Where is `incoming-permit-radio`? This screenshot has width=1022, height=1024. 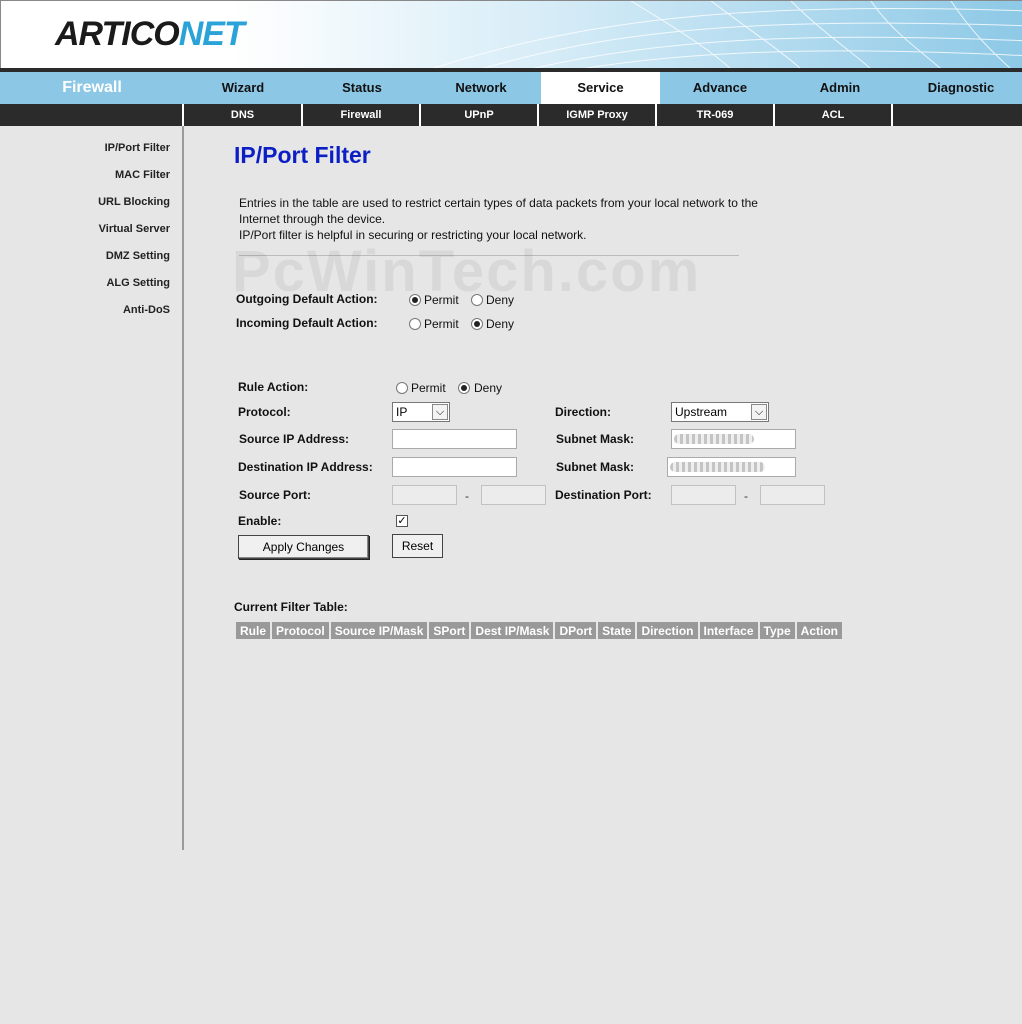
incoming-permit-radio is located at coordinates (415, 324).